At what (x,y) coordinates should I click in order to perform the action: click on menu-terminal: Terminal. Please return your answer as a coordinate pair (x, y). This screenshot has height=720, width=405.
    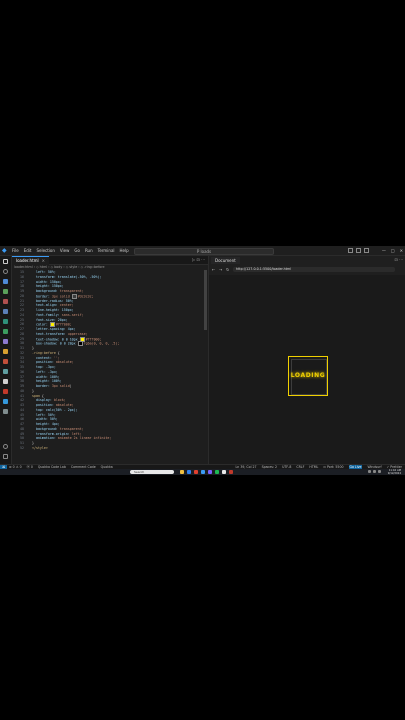
    Looking at the image, I should click on (106, 250).